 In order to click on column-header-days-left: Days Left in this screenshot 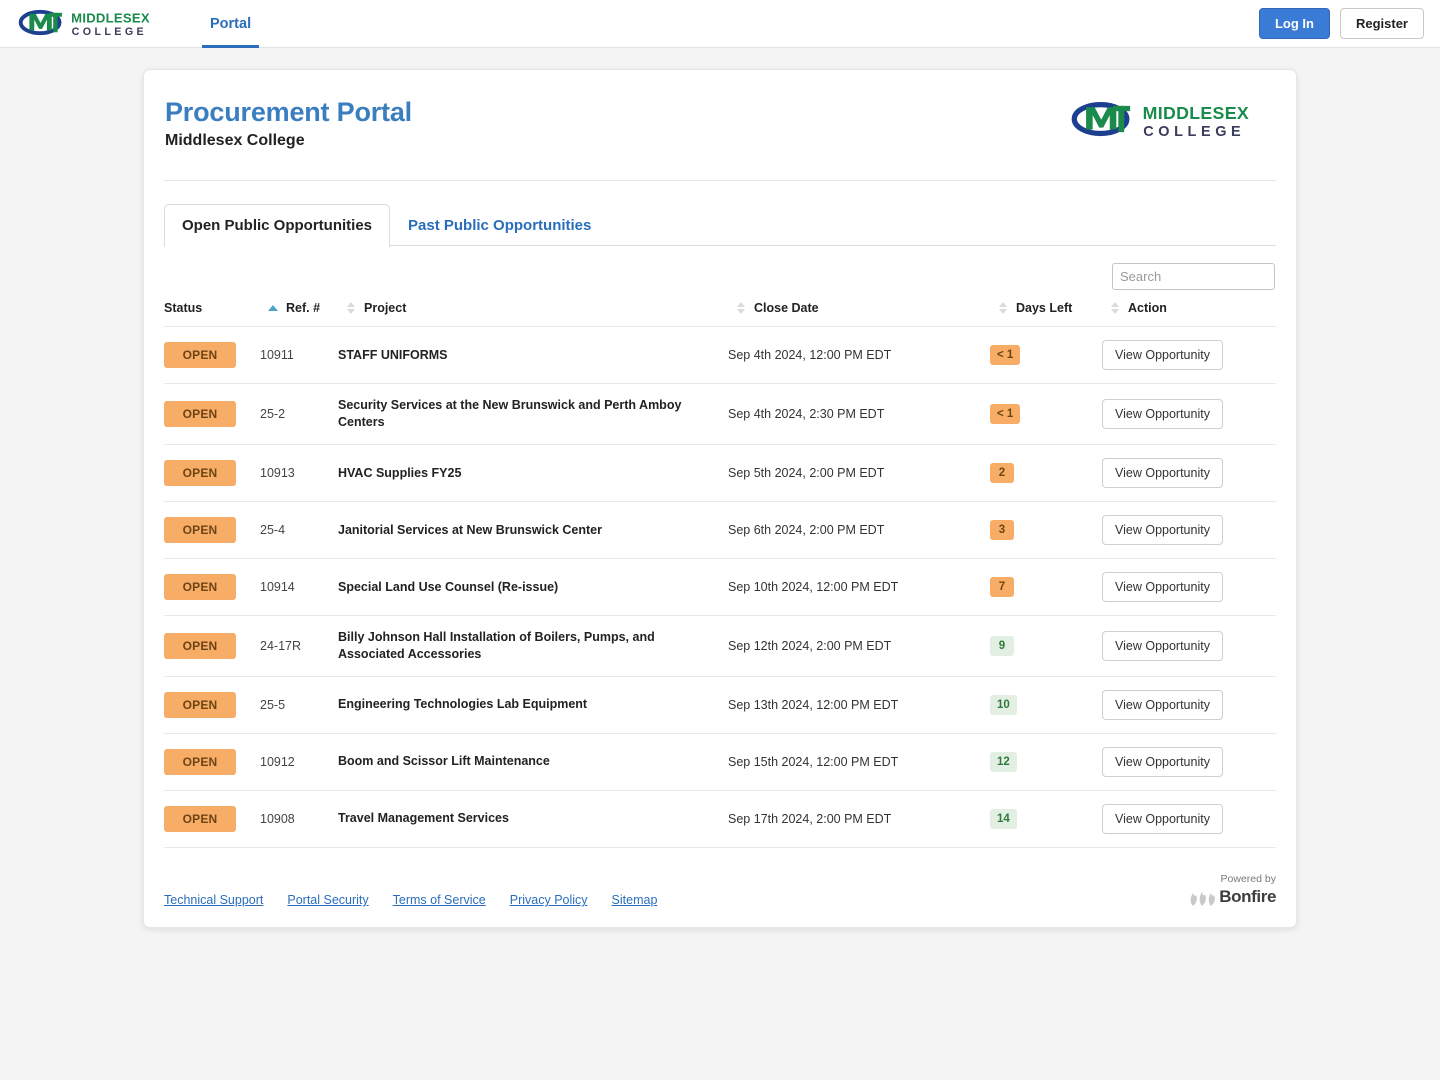, I will do `click(1046, 314)`.